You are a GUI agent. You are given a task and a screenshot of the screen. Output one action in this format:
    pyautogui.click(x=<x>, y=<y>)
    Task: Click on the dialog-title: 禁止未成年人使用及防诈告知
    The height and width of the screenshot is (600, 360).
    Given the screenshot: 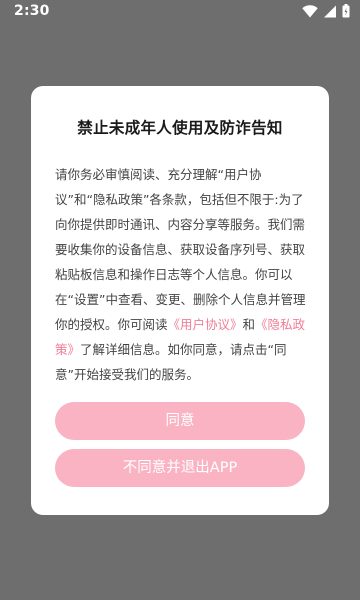 What is the action you would take?
    pyautogui.click(x=180, y=128)
    